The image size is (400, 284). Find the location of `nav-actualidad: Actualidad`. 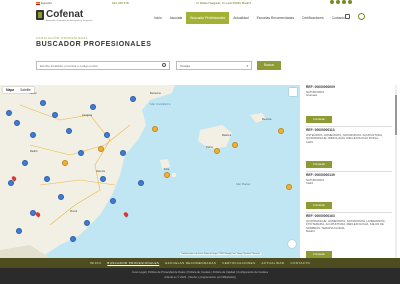

nav-actualidad: Actualidad is located at coordinates (240, 18).